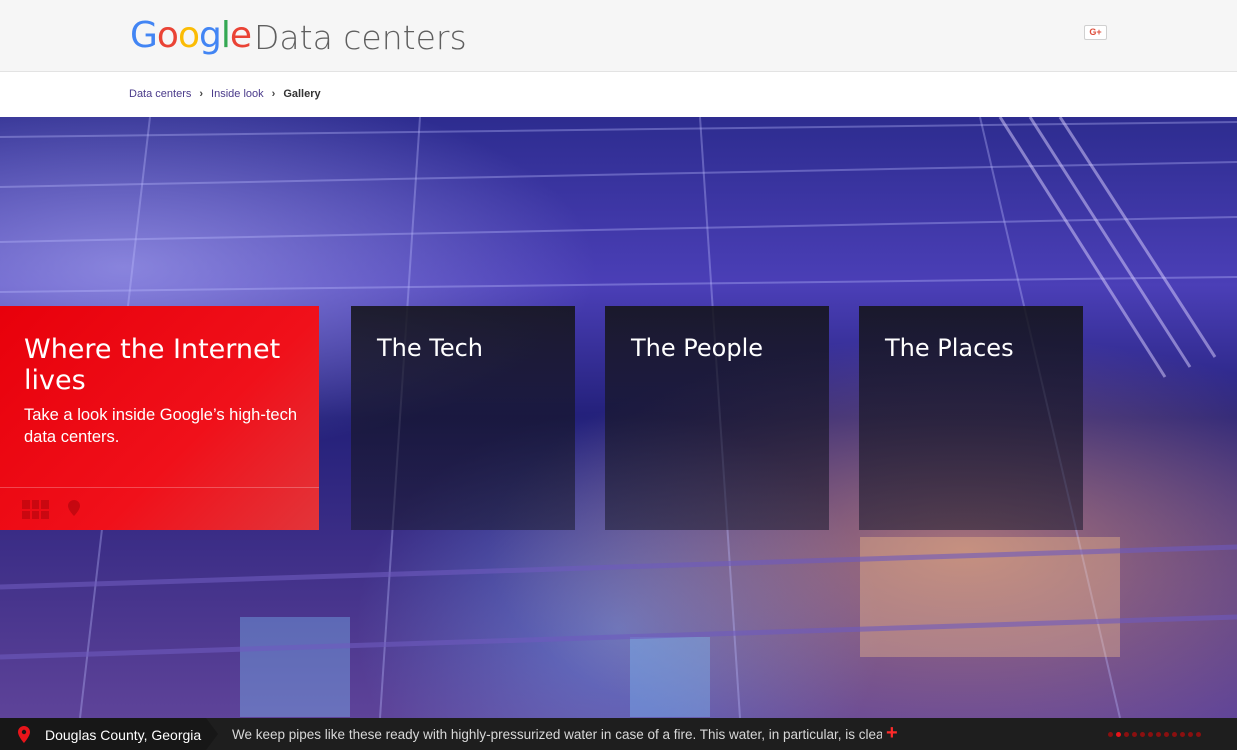 Image resolution: width=1237 pixels, height=750 pixels. Describe the element at coordinates (618, 36) in the screenshot. I see `top-header: Google Data centers G+` at that location.